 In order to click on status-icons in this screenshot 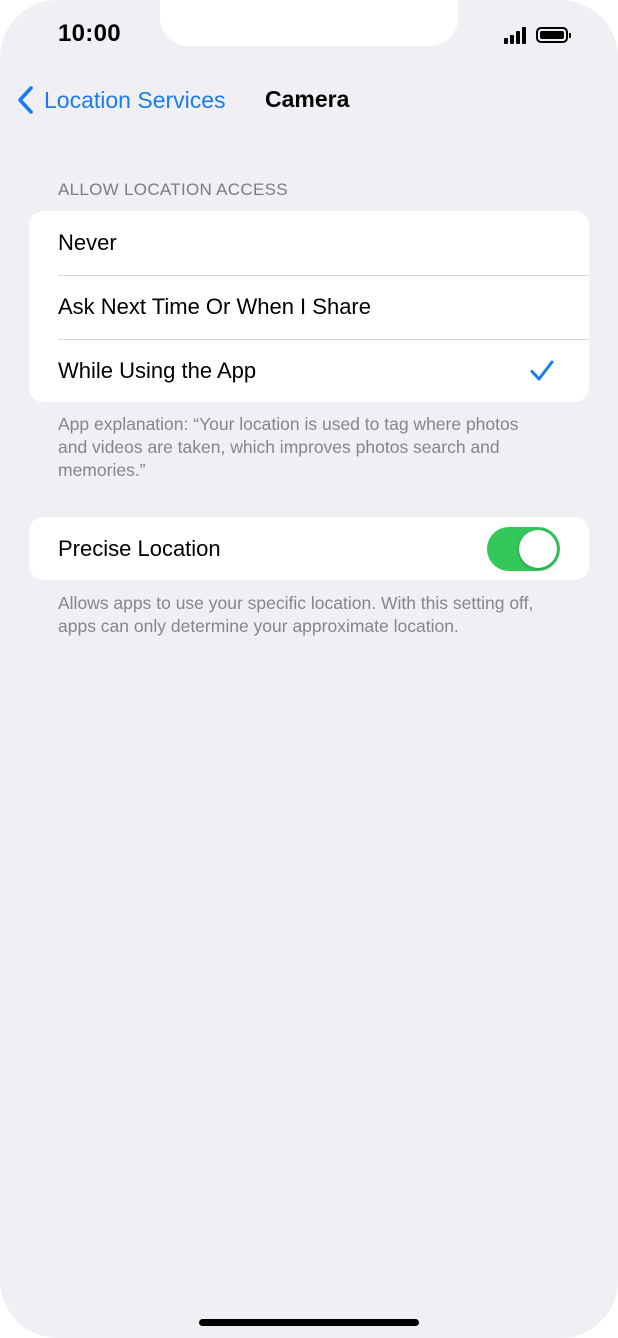, I will do `click(537, 35)`.